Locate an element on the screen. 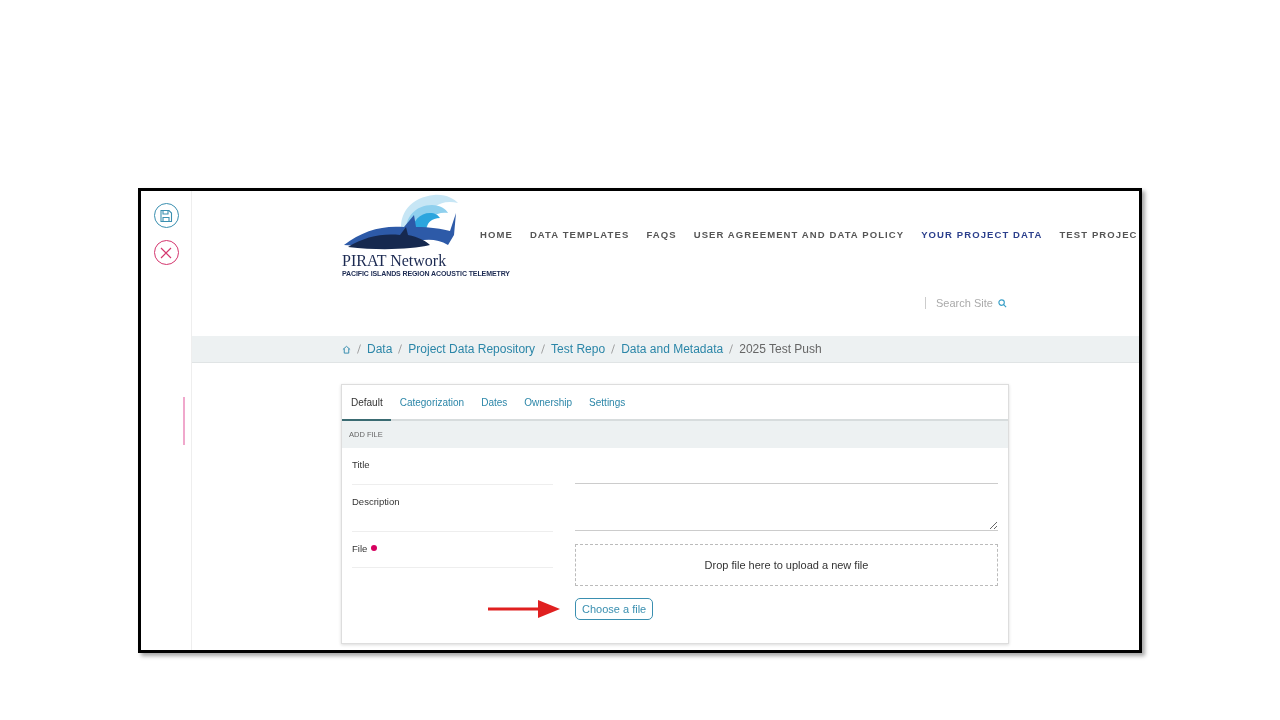 Image resolution: width=1280 pixels, height=720 pixels. current-page-label: 2025 Test Push is located at coordinates (780, 349).